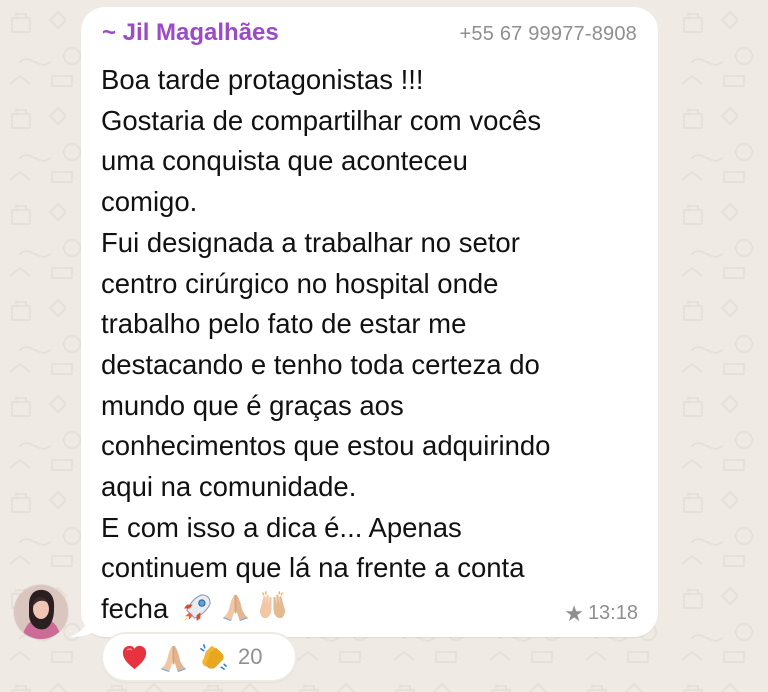 The height and width of the screenshot is (692, 768). Describe the element at coordinates (197, 608) in the screenshot. I see `rocket-icon` at that location.